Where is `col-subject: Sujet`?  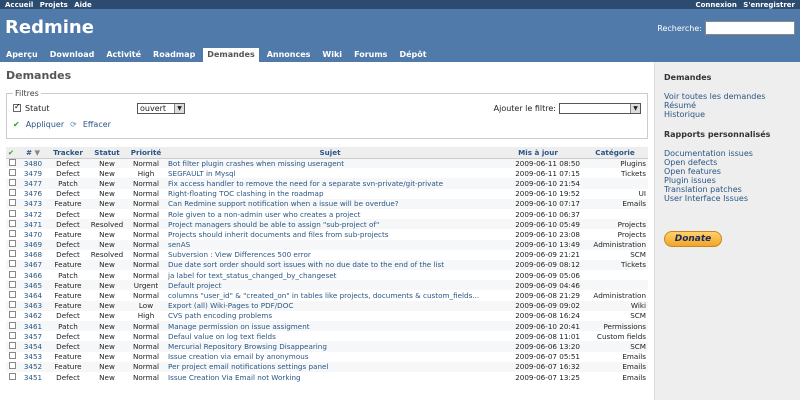 col-subject: Sujet is located at coordinates (330, 153).